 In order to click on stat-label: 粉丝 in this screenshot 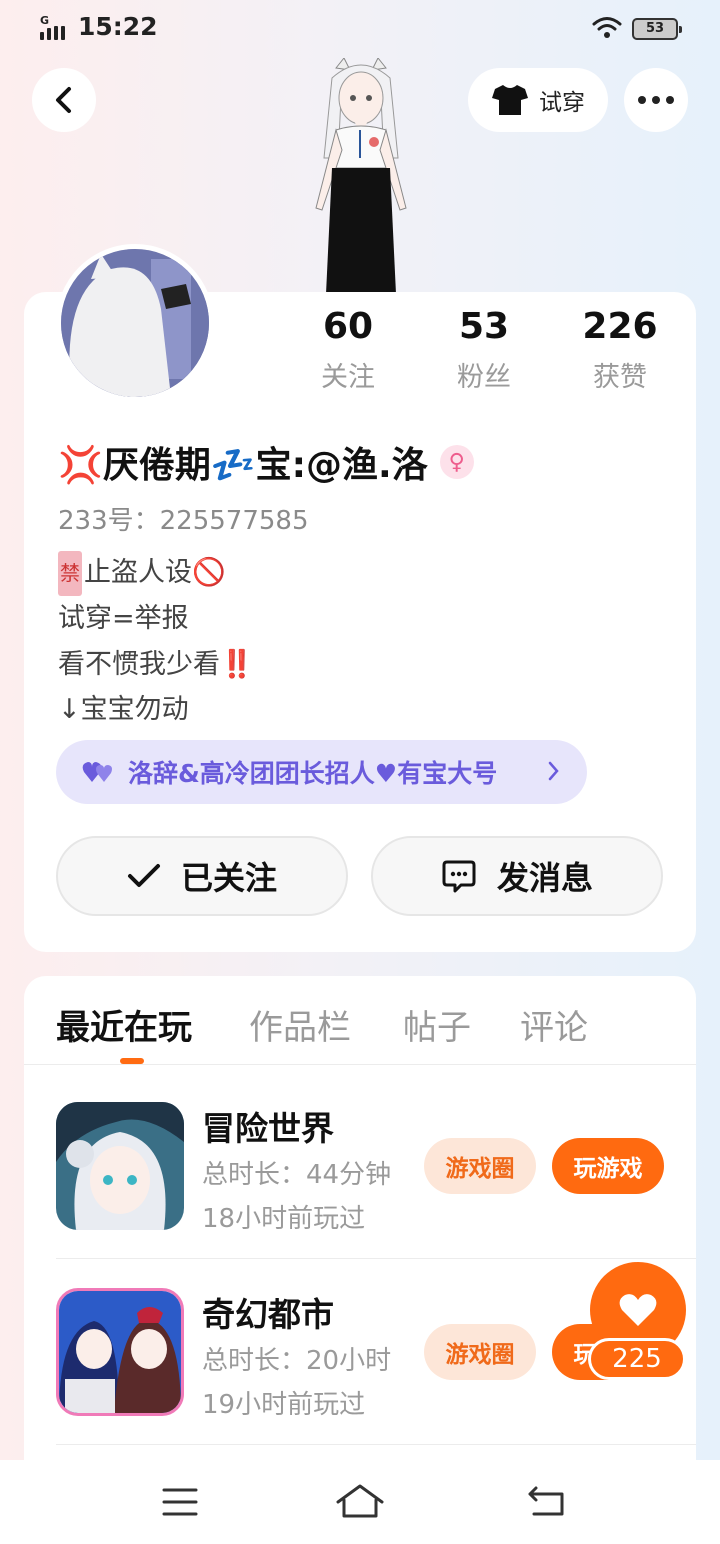, I will do `click(484, 377)`.